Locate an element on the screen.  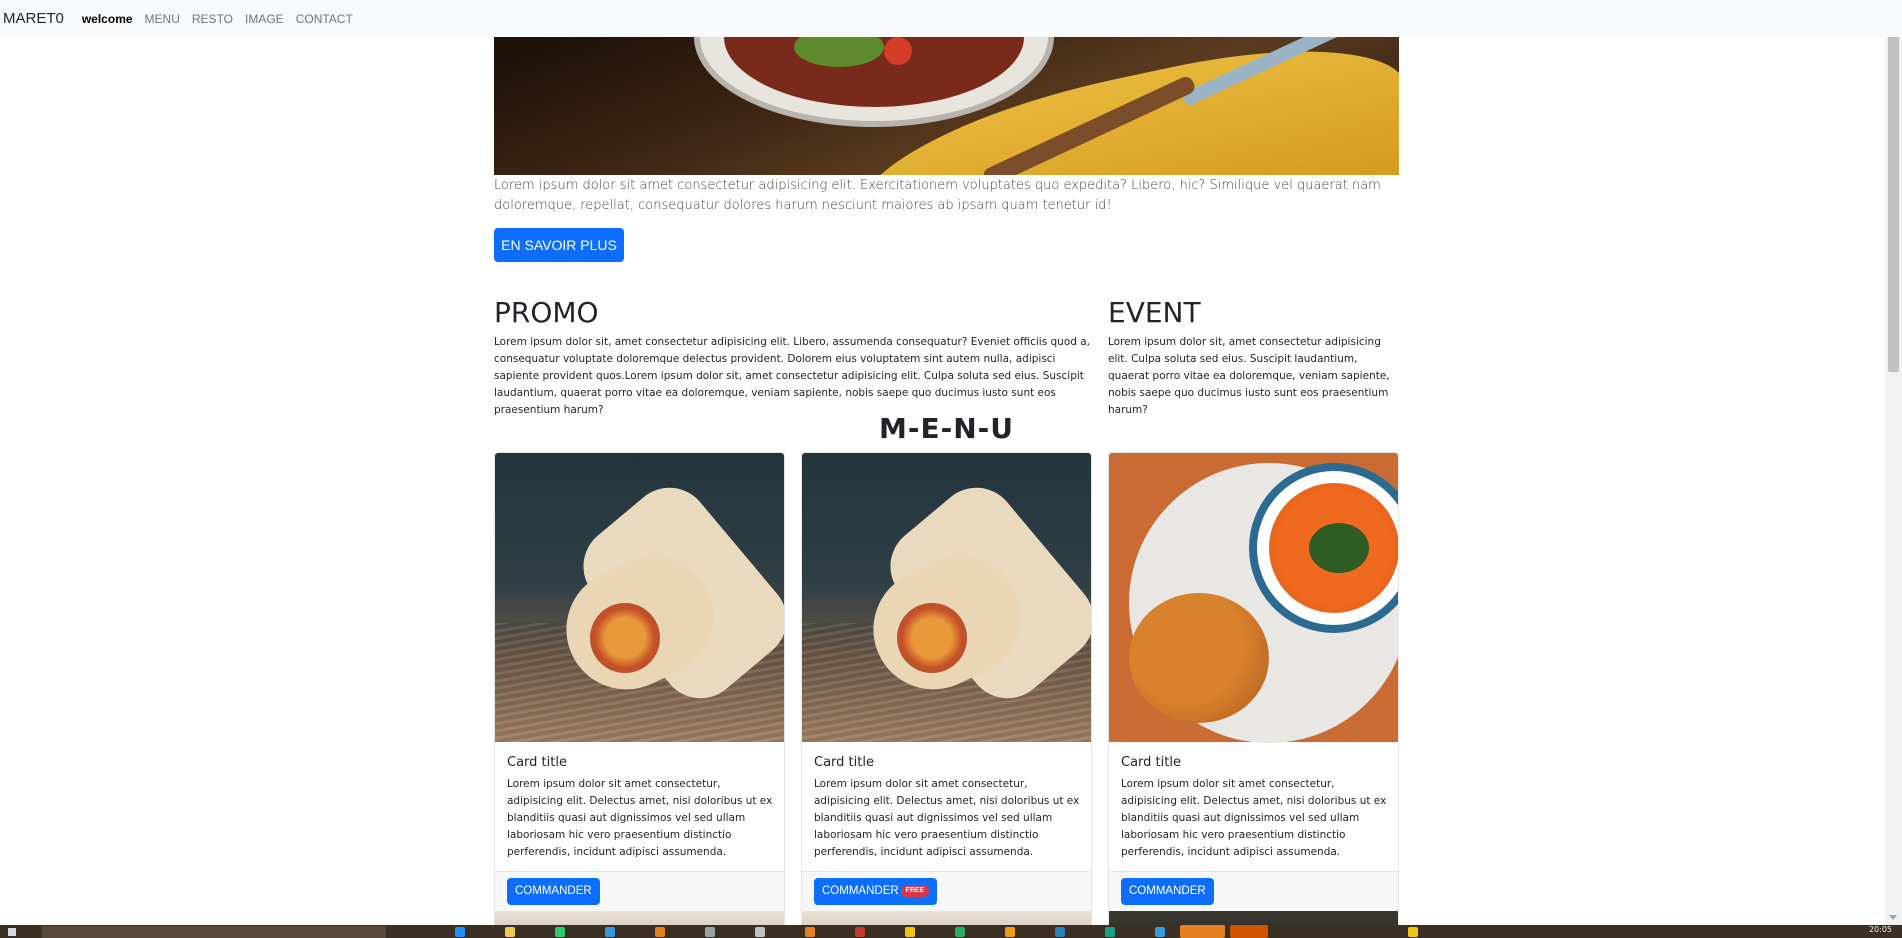
start-icon is located at coordinates (12, 932).